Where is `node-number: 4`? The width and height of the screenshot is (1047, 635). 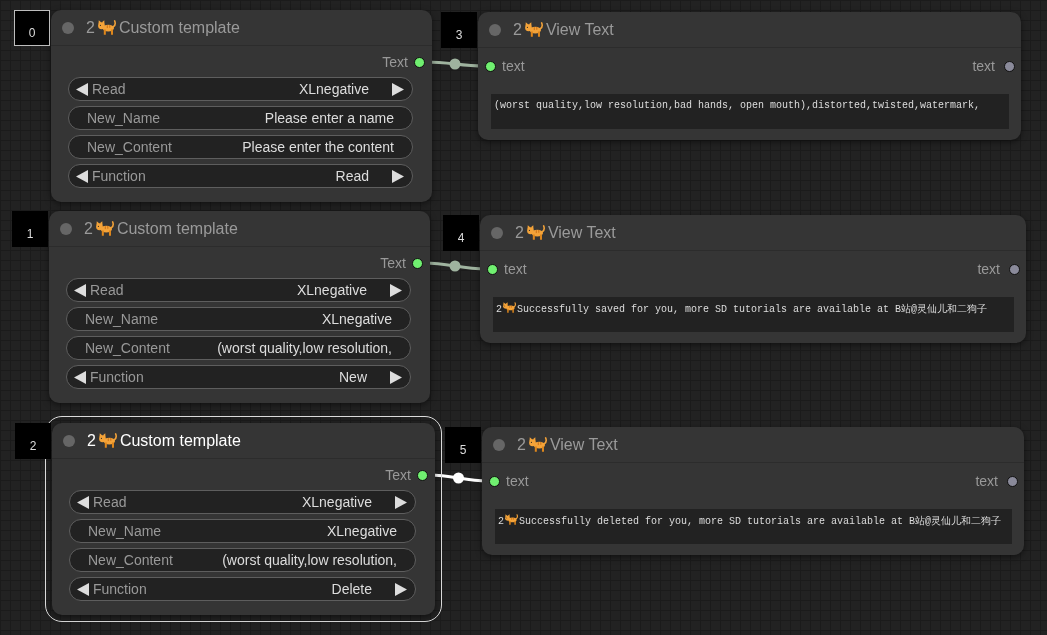 node-number: 4 is located at coordinates (461, 233).